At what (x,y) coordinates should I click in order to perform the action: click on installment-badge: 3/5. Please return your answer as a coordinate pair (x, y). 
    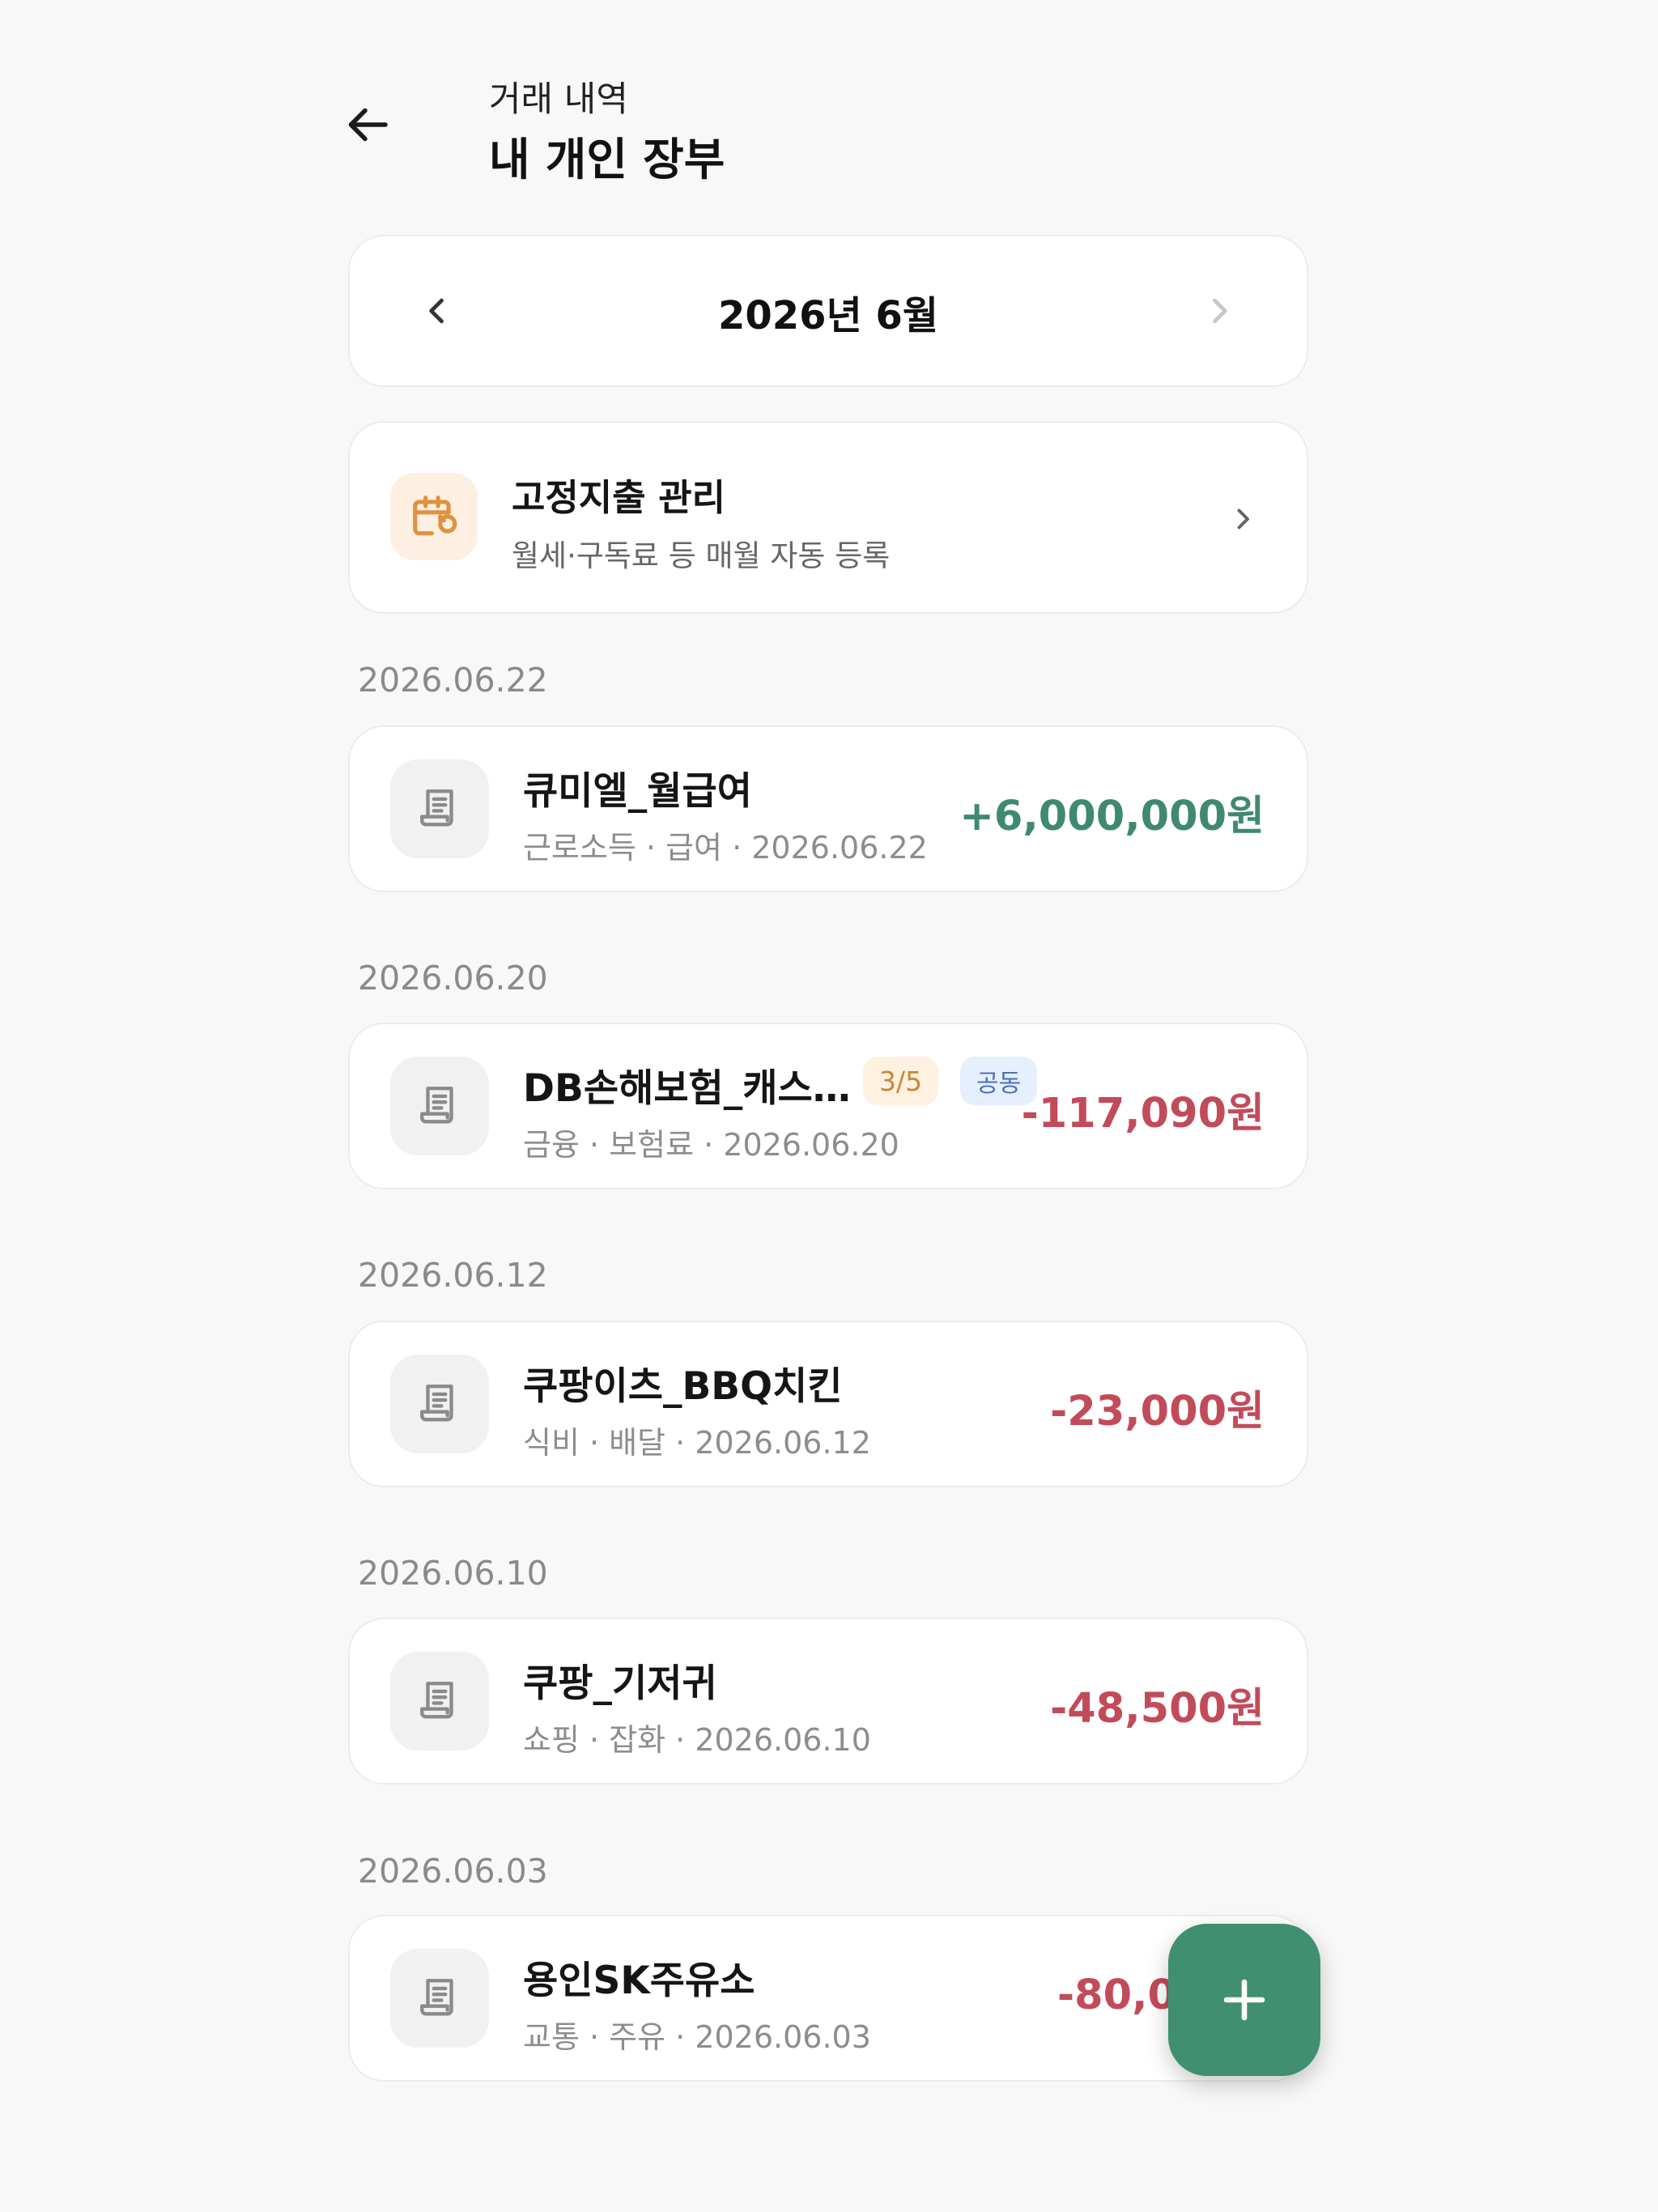
    Looking at the image, I should click on (901, 1081).